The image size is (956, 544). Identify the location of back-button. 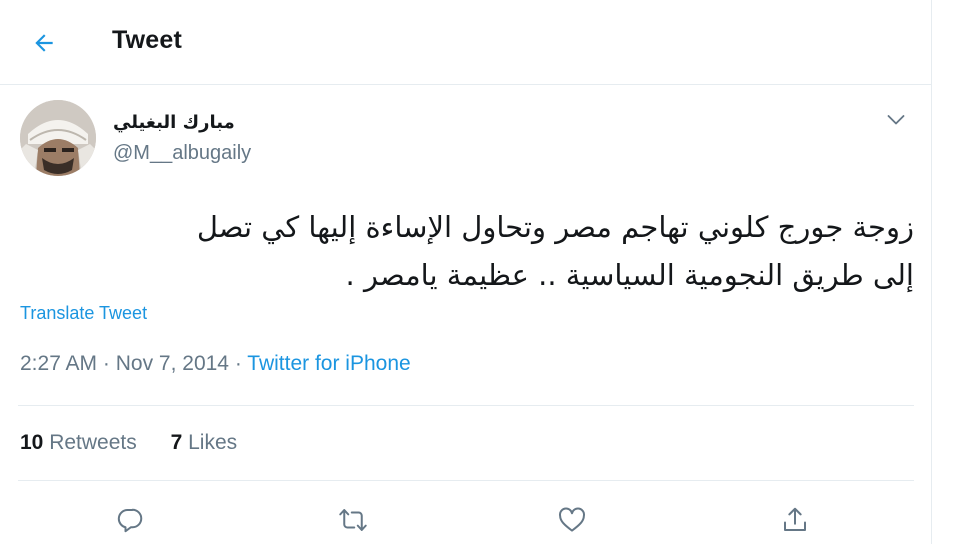
(44, 43).